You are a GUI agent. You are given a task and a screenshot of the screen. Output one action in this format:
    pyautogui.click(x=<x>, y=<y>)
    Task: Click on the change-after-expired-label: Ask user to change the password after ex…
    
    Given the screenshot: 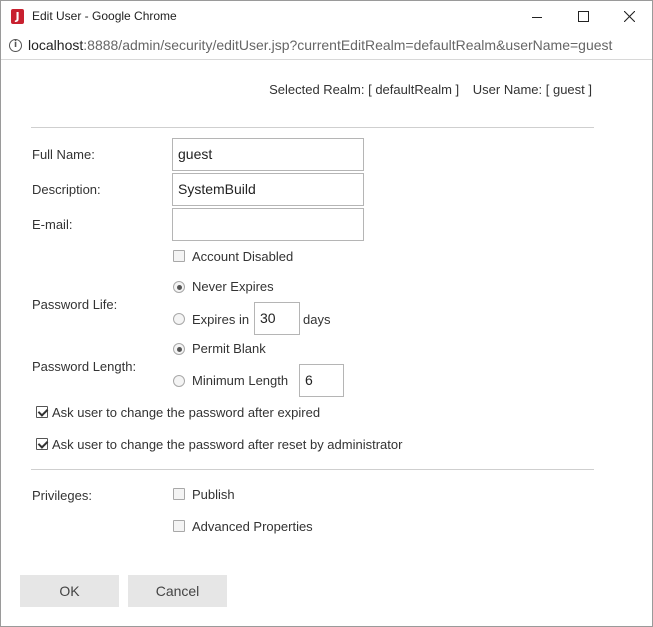 What is the action you would take?
    pyautogui.click(x=186, y=412)
    